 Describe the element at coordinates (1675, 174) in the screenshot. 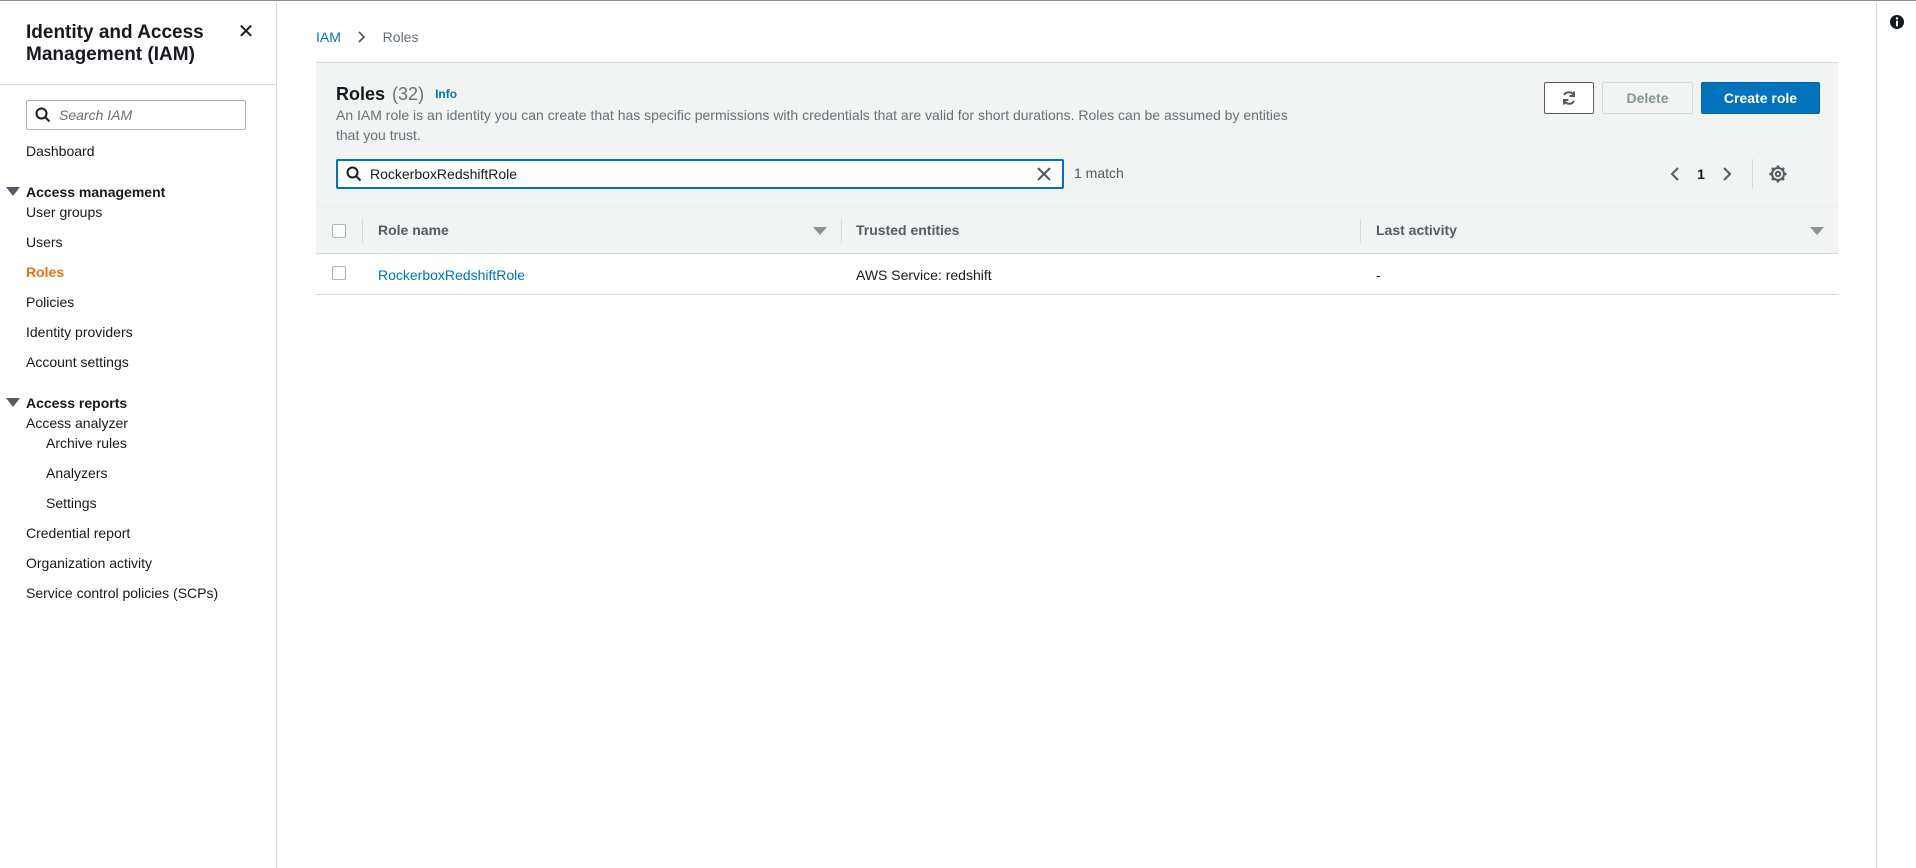

I see `chevron-left-icon` at that location.